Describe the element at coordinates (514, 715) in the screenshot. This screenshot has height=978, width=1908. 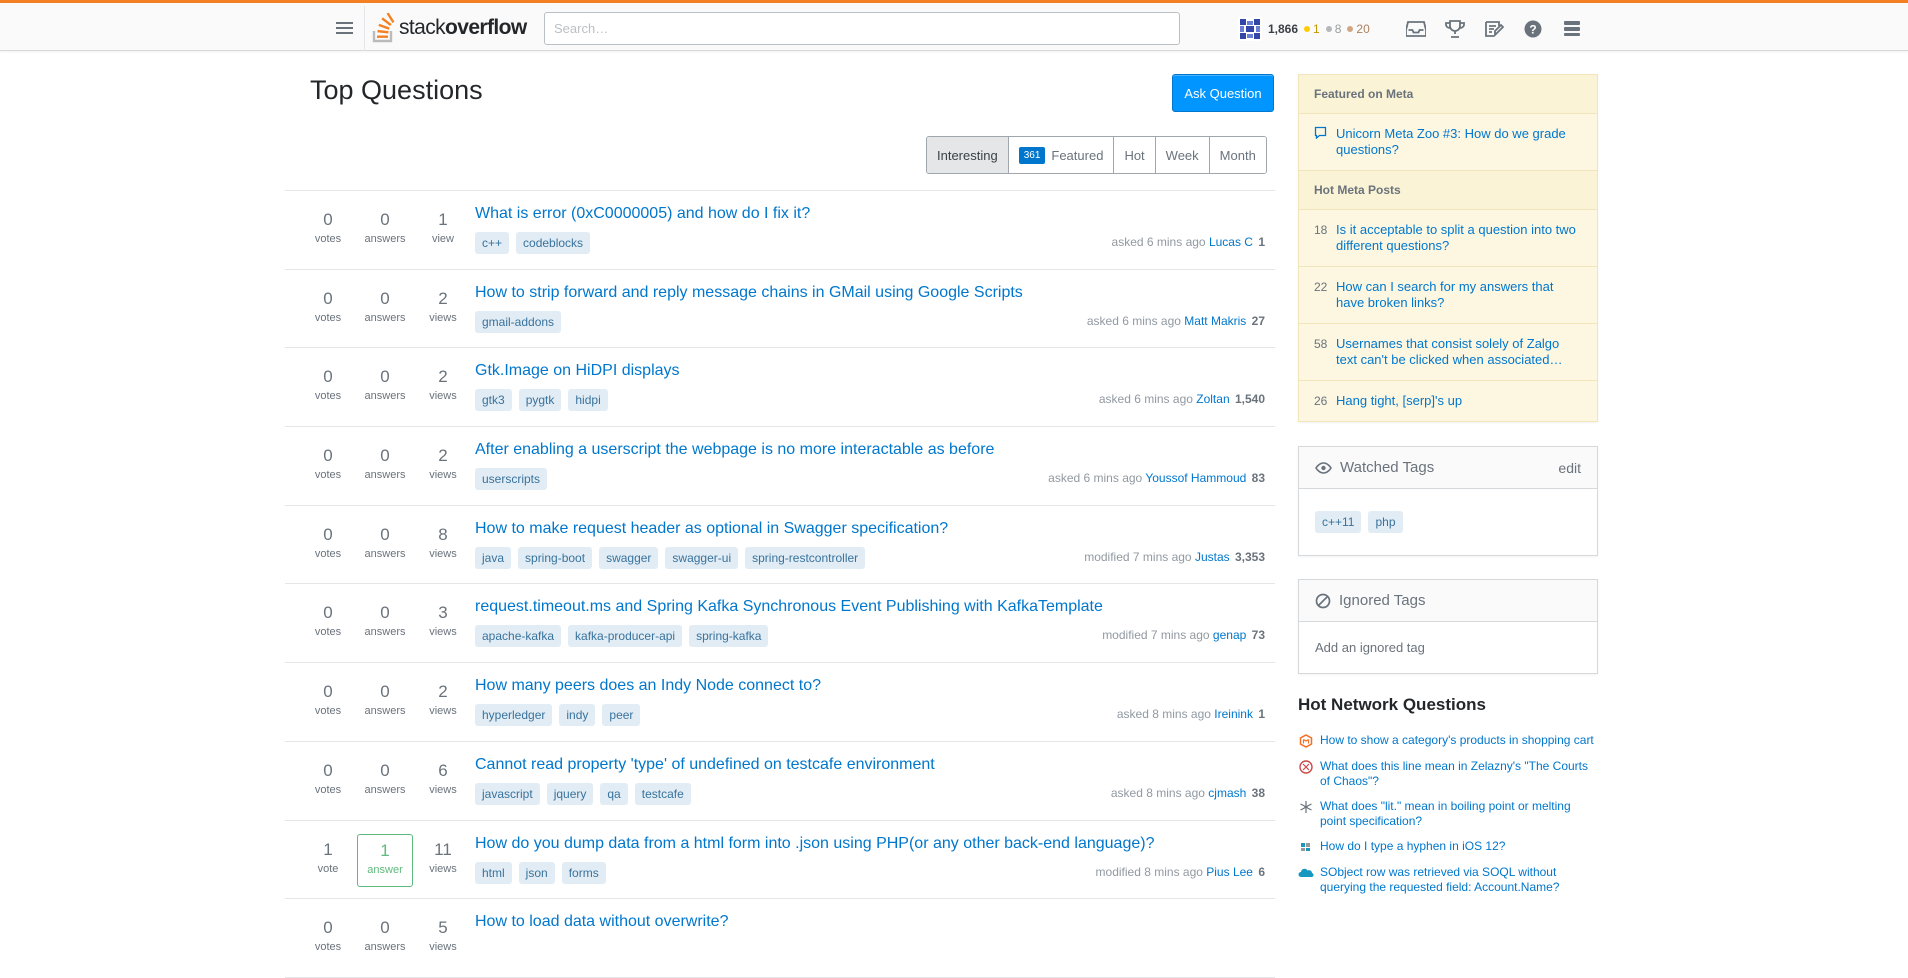
I see `question-tag: hyperledger` at that location.